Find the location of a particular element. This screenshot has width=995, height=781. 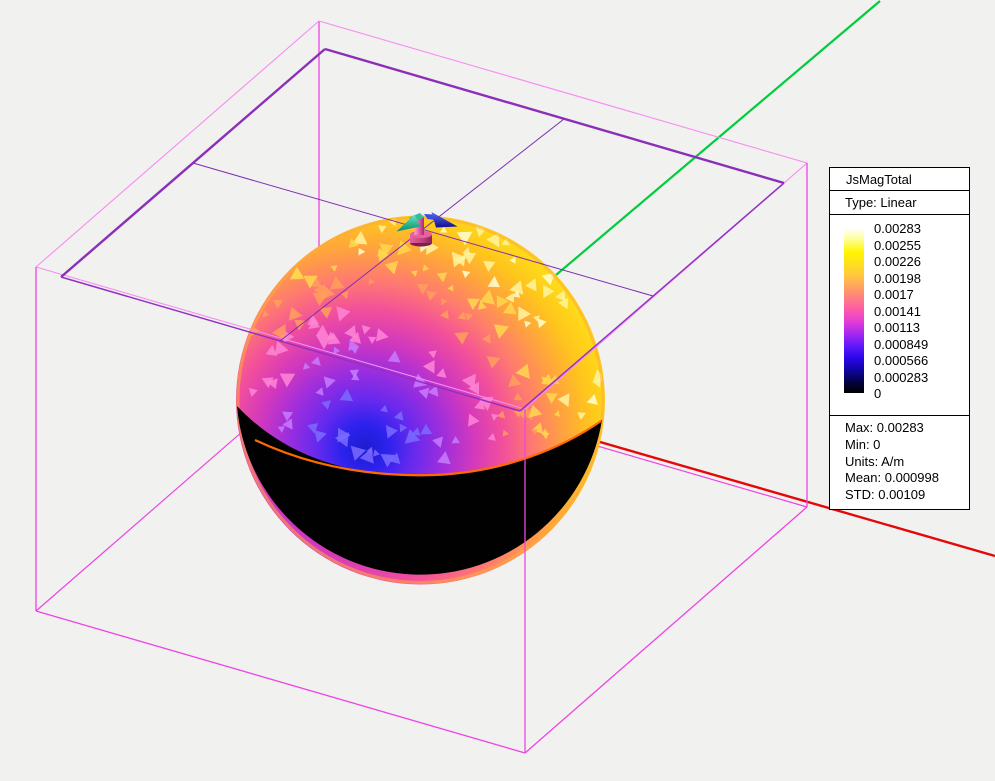

stat-line: Min: 0 is located at coordinates (863, 444).